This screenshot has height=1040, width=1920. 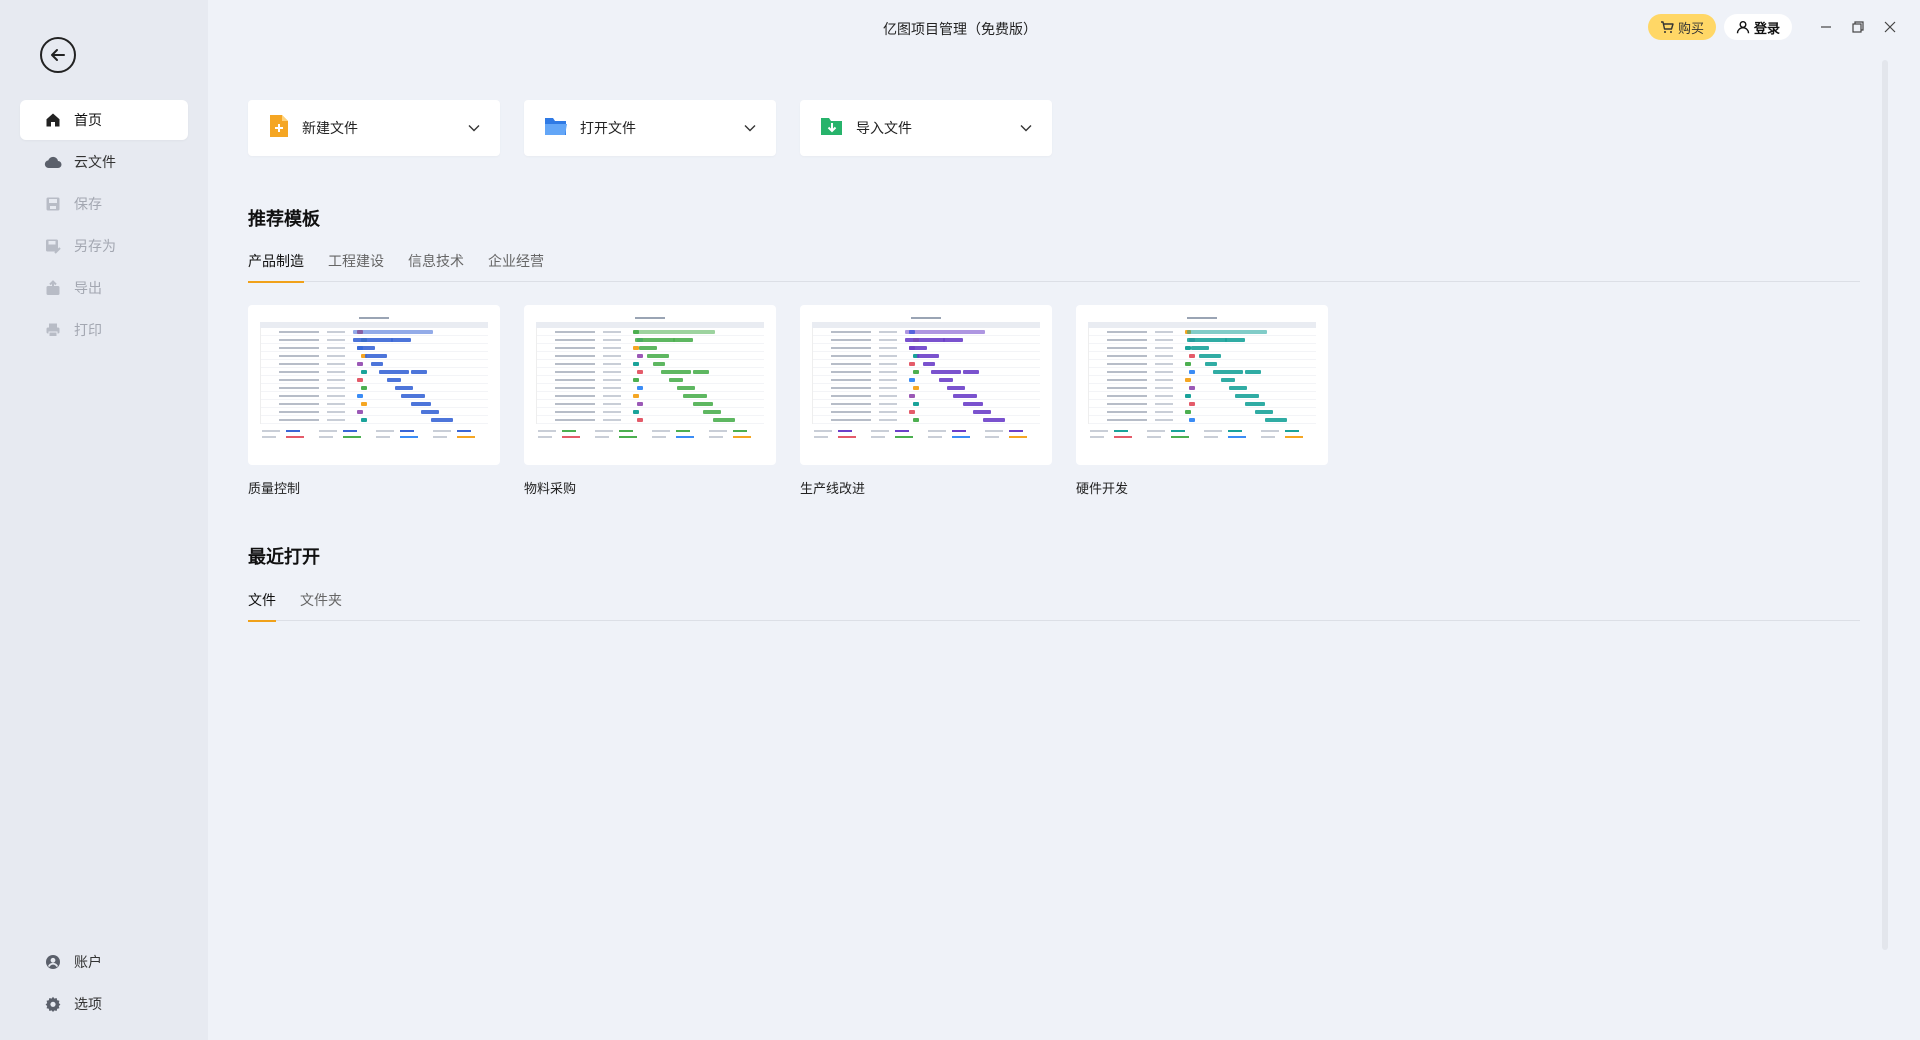 I want to click on sidebar-item-home: 首页, so click(x=104, y=120).